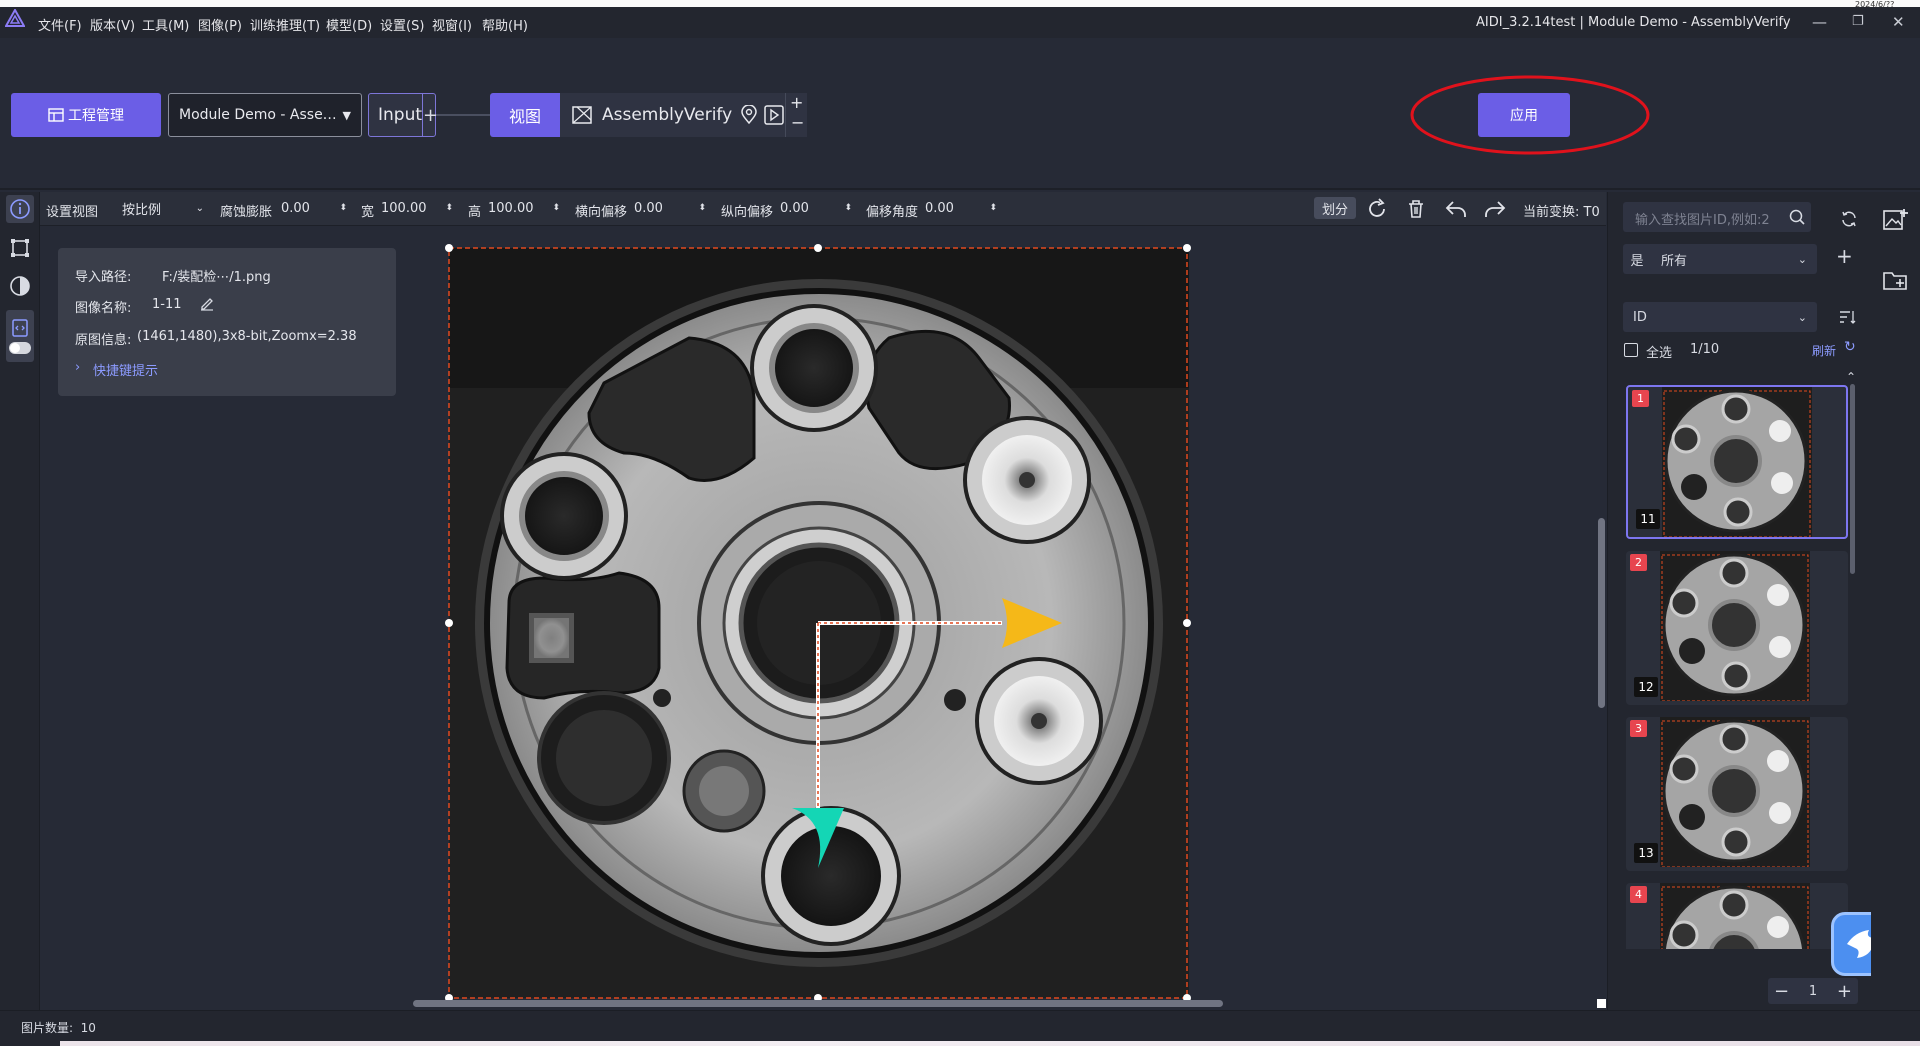  Describe the element at coordinates (1847, 317) in the screenshot. I see `sort-order-icon` at that location.